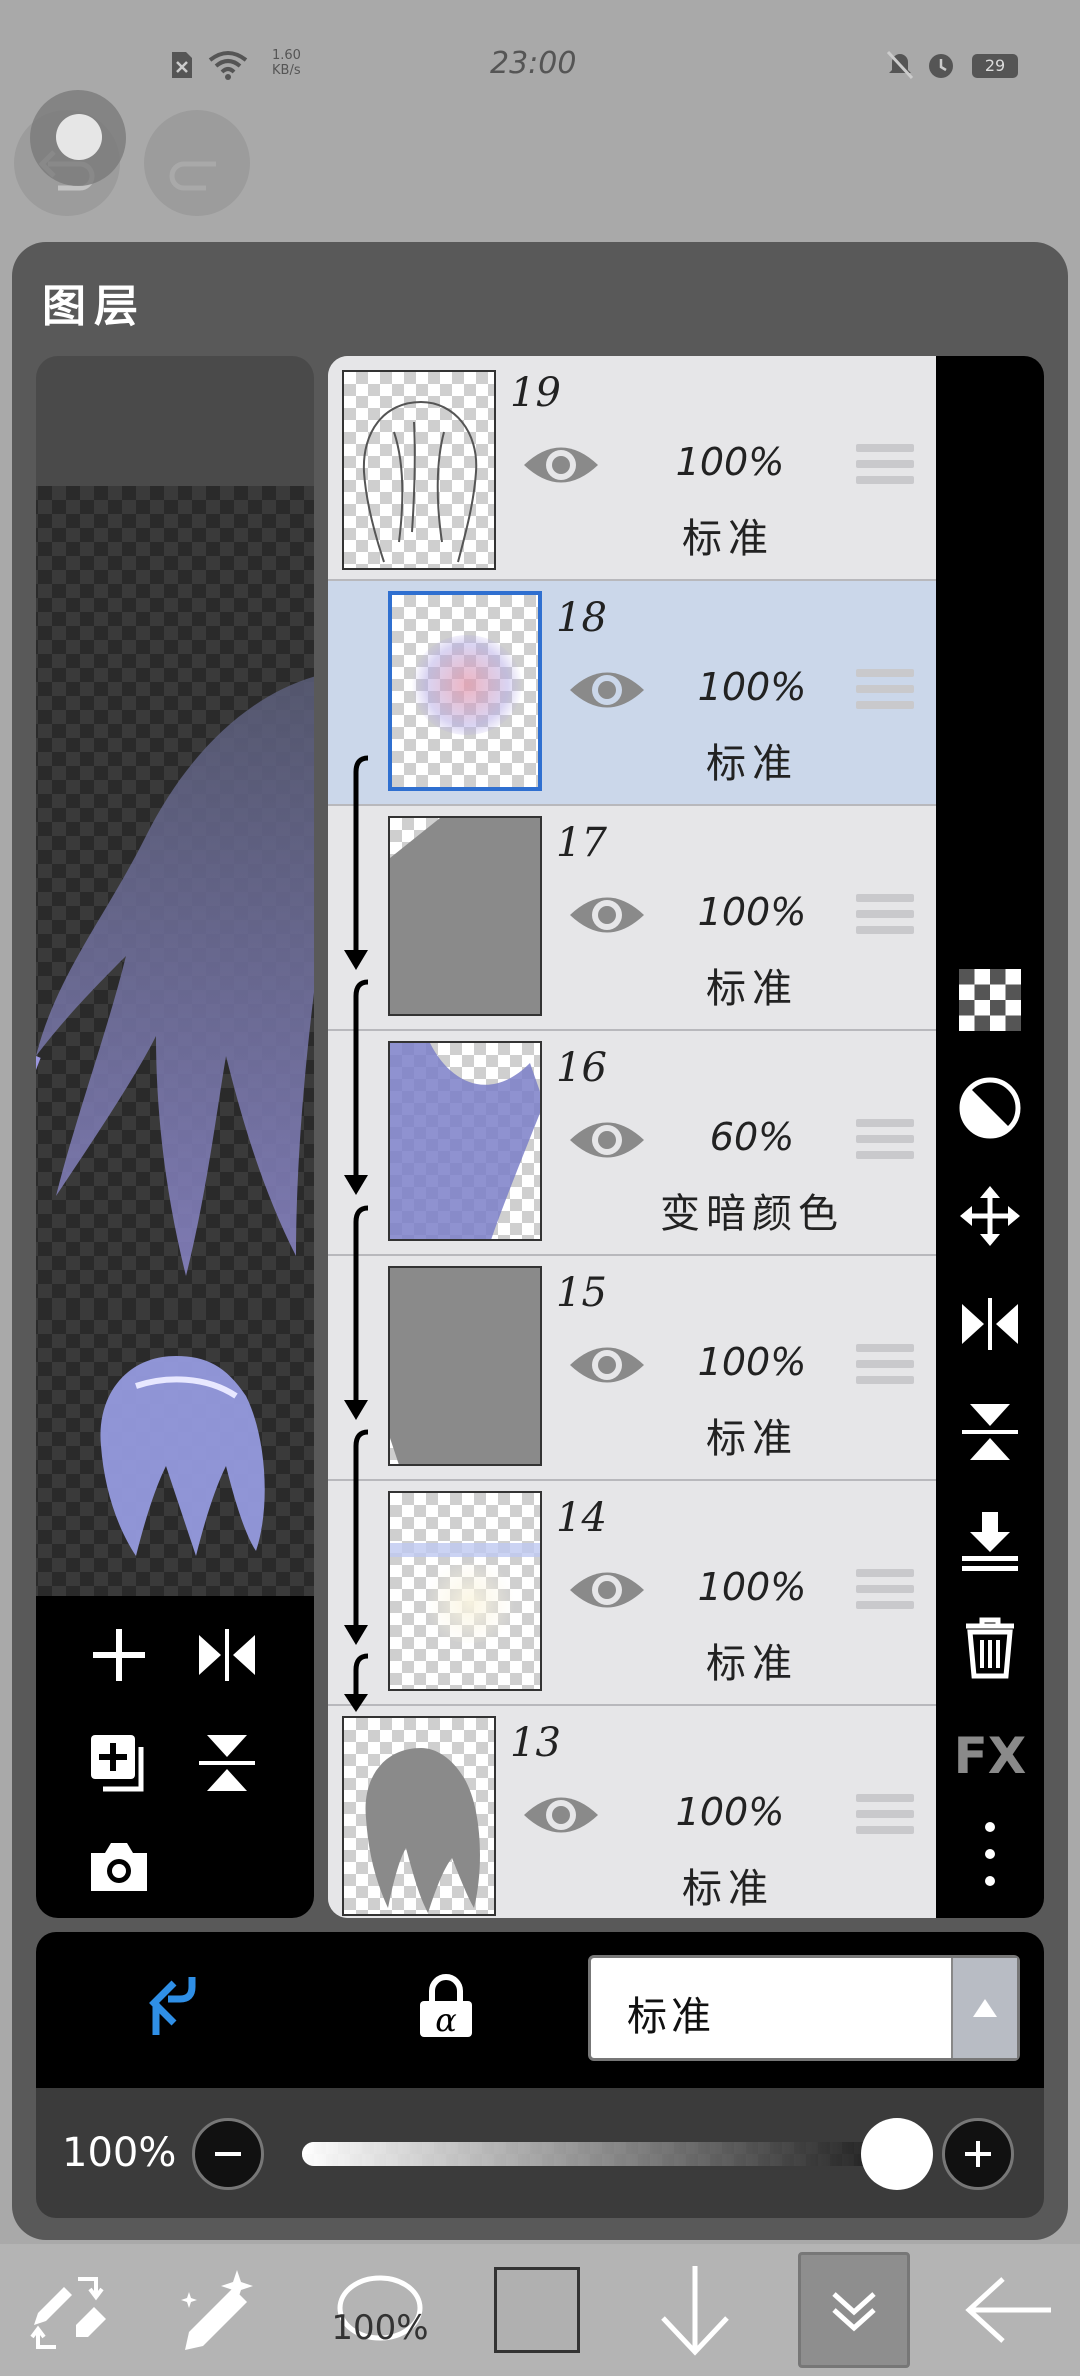 This screenshot has width=1080, height=2376. What do you see at coordinates (900, 65) in the screenshot?
I see `mute-icon` at bounding box center [900, 65].